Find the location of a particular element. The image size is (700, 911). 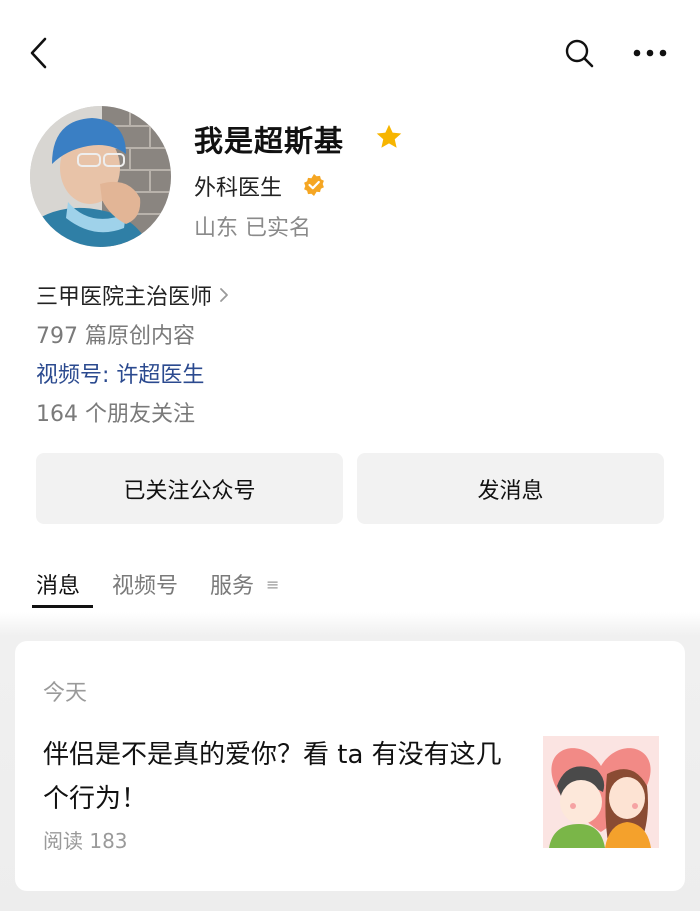

account-location: 山东 已实名 is located at coordinates (252, 228).